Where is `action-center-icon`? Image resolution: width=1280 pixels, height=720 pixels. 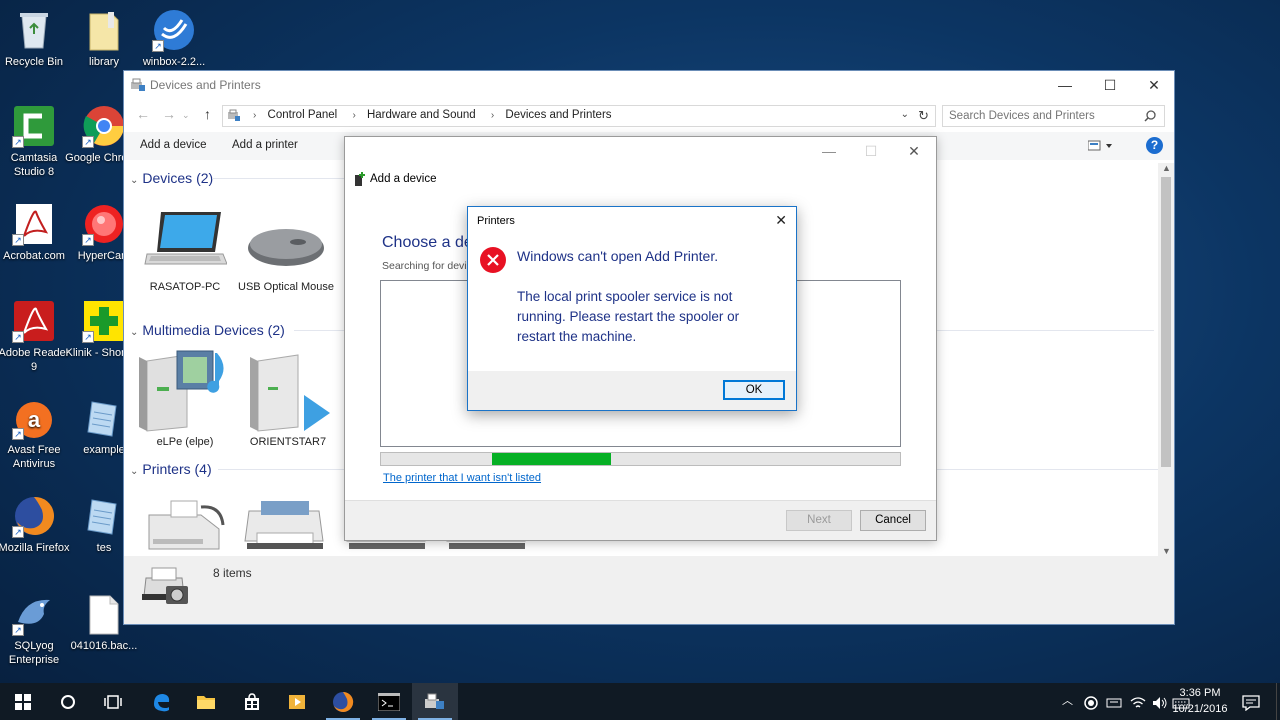 action-center-icon is located at coordinates (1251, 701).